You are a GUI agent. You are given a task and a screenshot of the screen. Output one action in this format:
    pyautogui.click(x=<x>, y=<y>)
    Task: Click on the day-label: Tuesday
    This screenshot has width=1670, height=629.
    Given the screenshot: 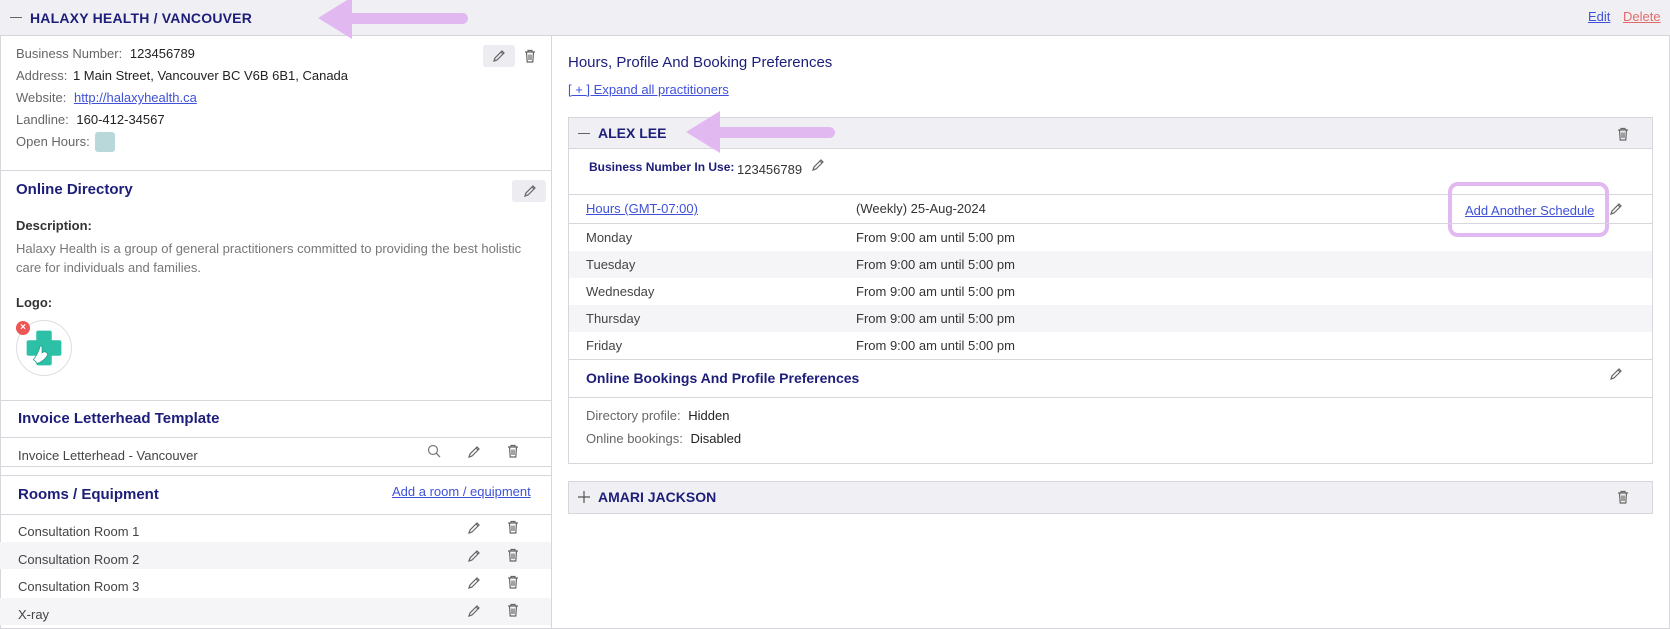 What is the action you would take?
    pyautogui.click(x=611, y=264)
    